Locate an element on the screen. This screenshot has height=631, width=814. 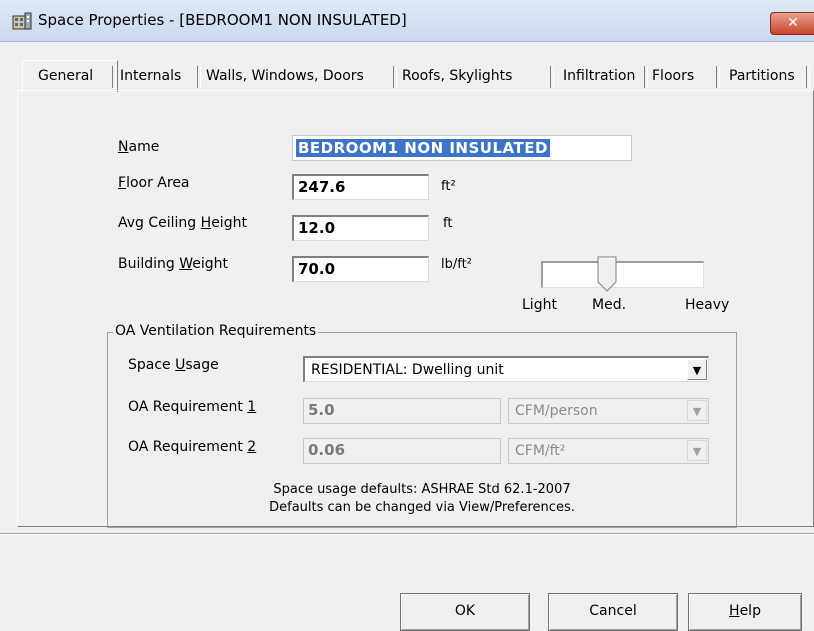
ceiling-height-label: Avg Ceiling Height is located at coordinates (182, 223).